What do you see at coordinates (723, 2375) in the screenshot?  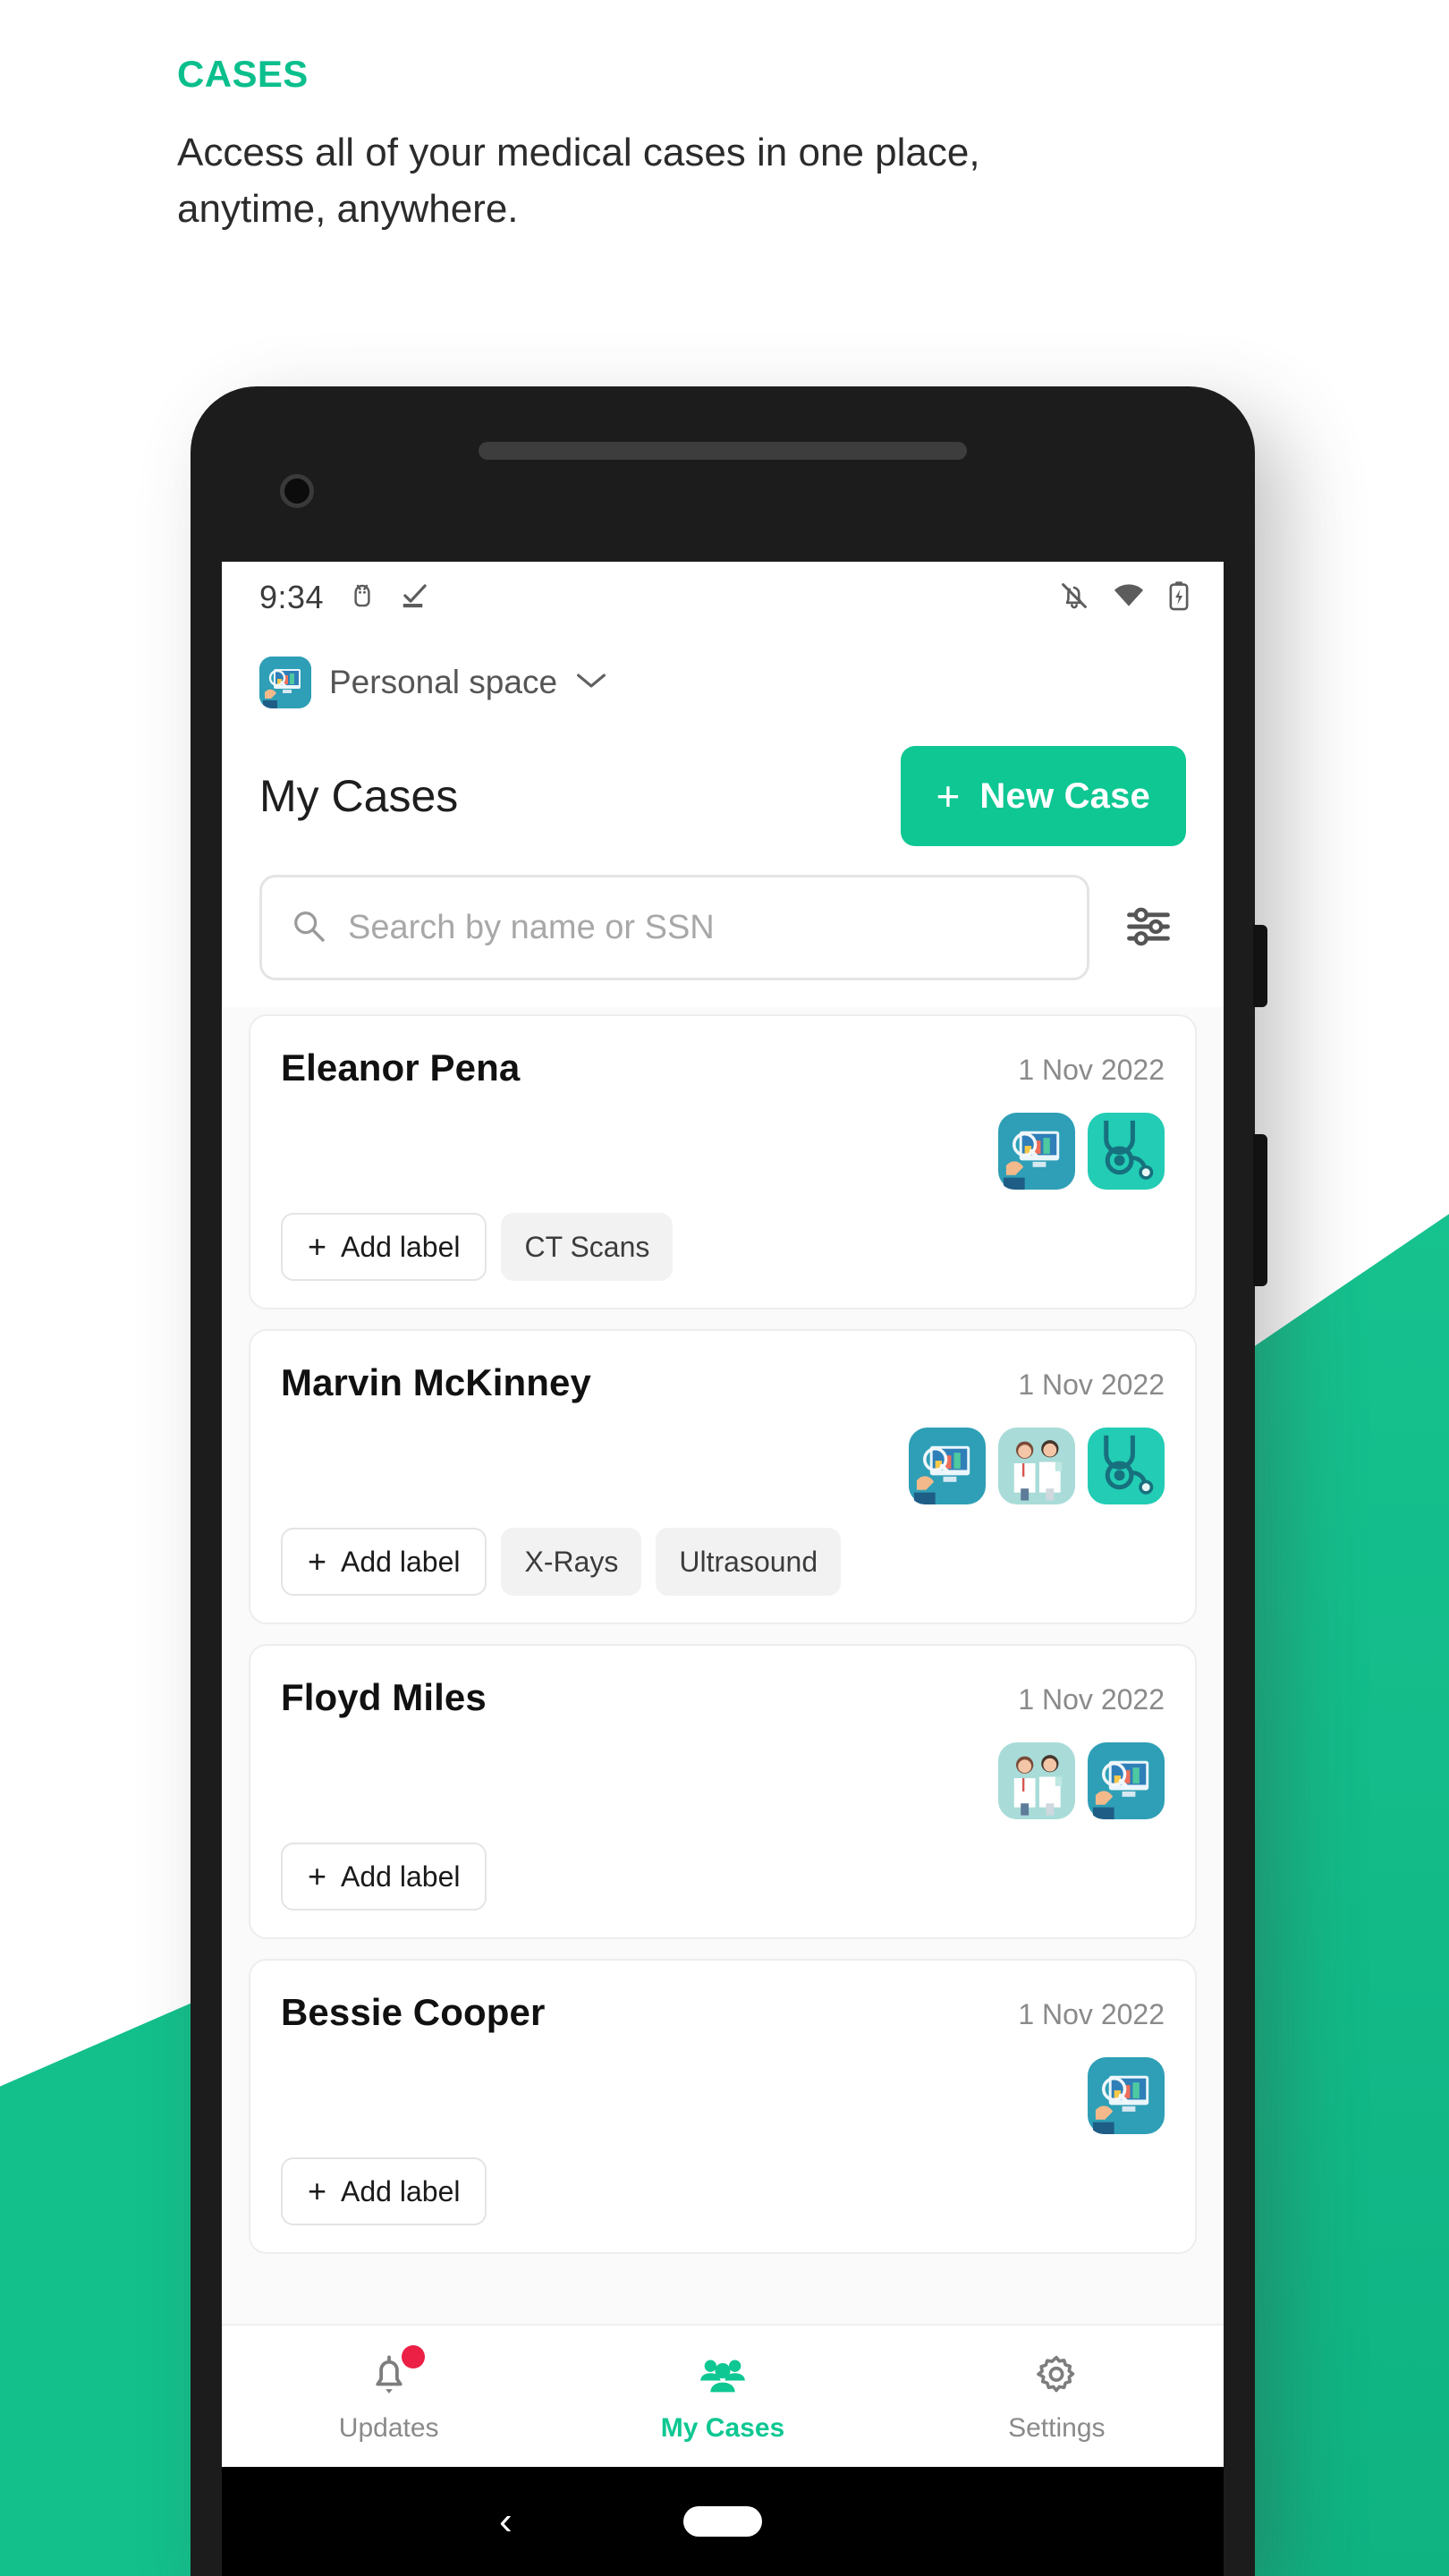 I see `people-icon` at bounding box center [723, 2375].